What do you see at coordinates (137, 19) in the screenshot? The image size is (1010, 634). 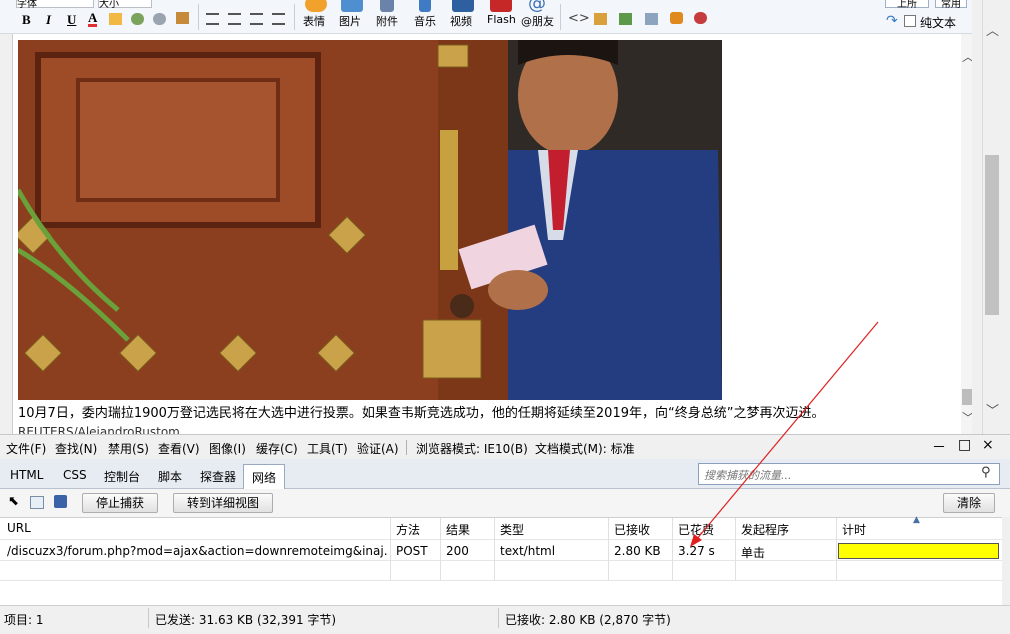 I see `link-icon` at bounding box center [137, 19].